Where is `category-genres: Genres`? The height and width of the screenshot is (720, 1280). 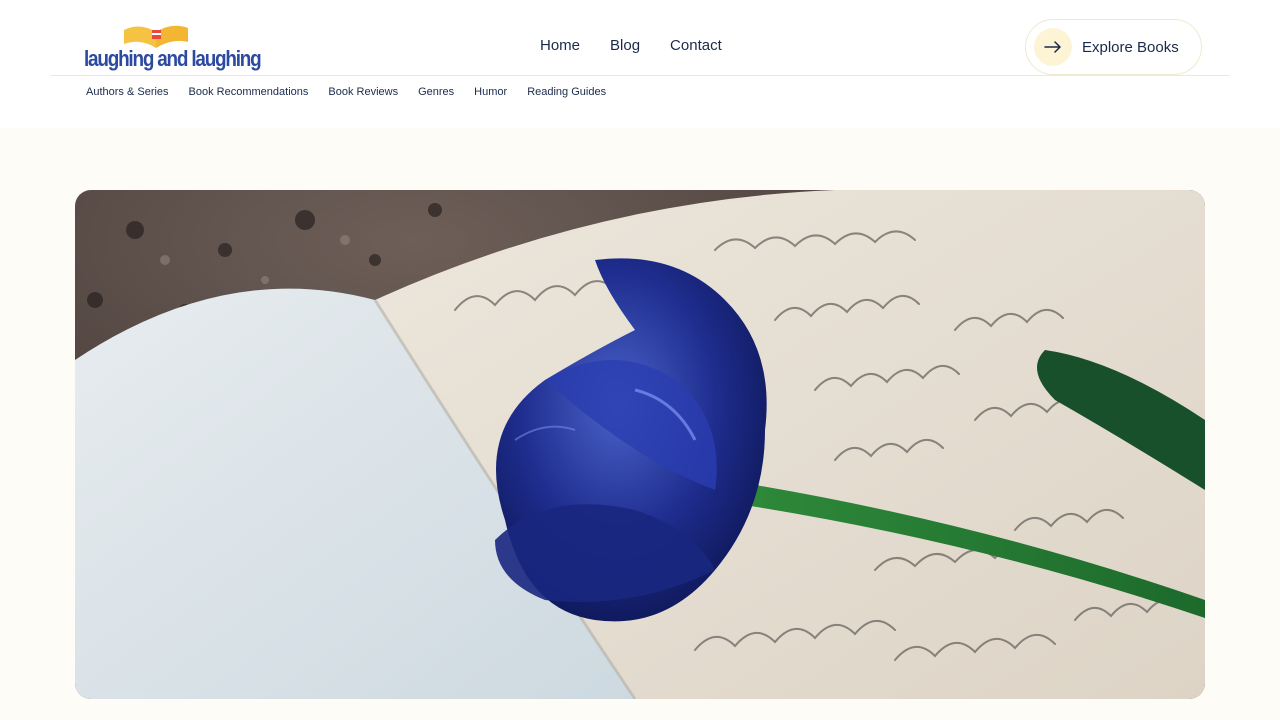
category-genres: Genres is located at coordinates (436, 92).